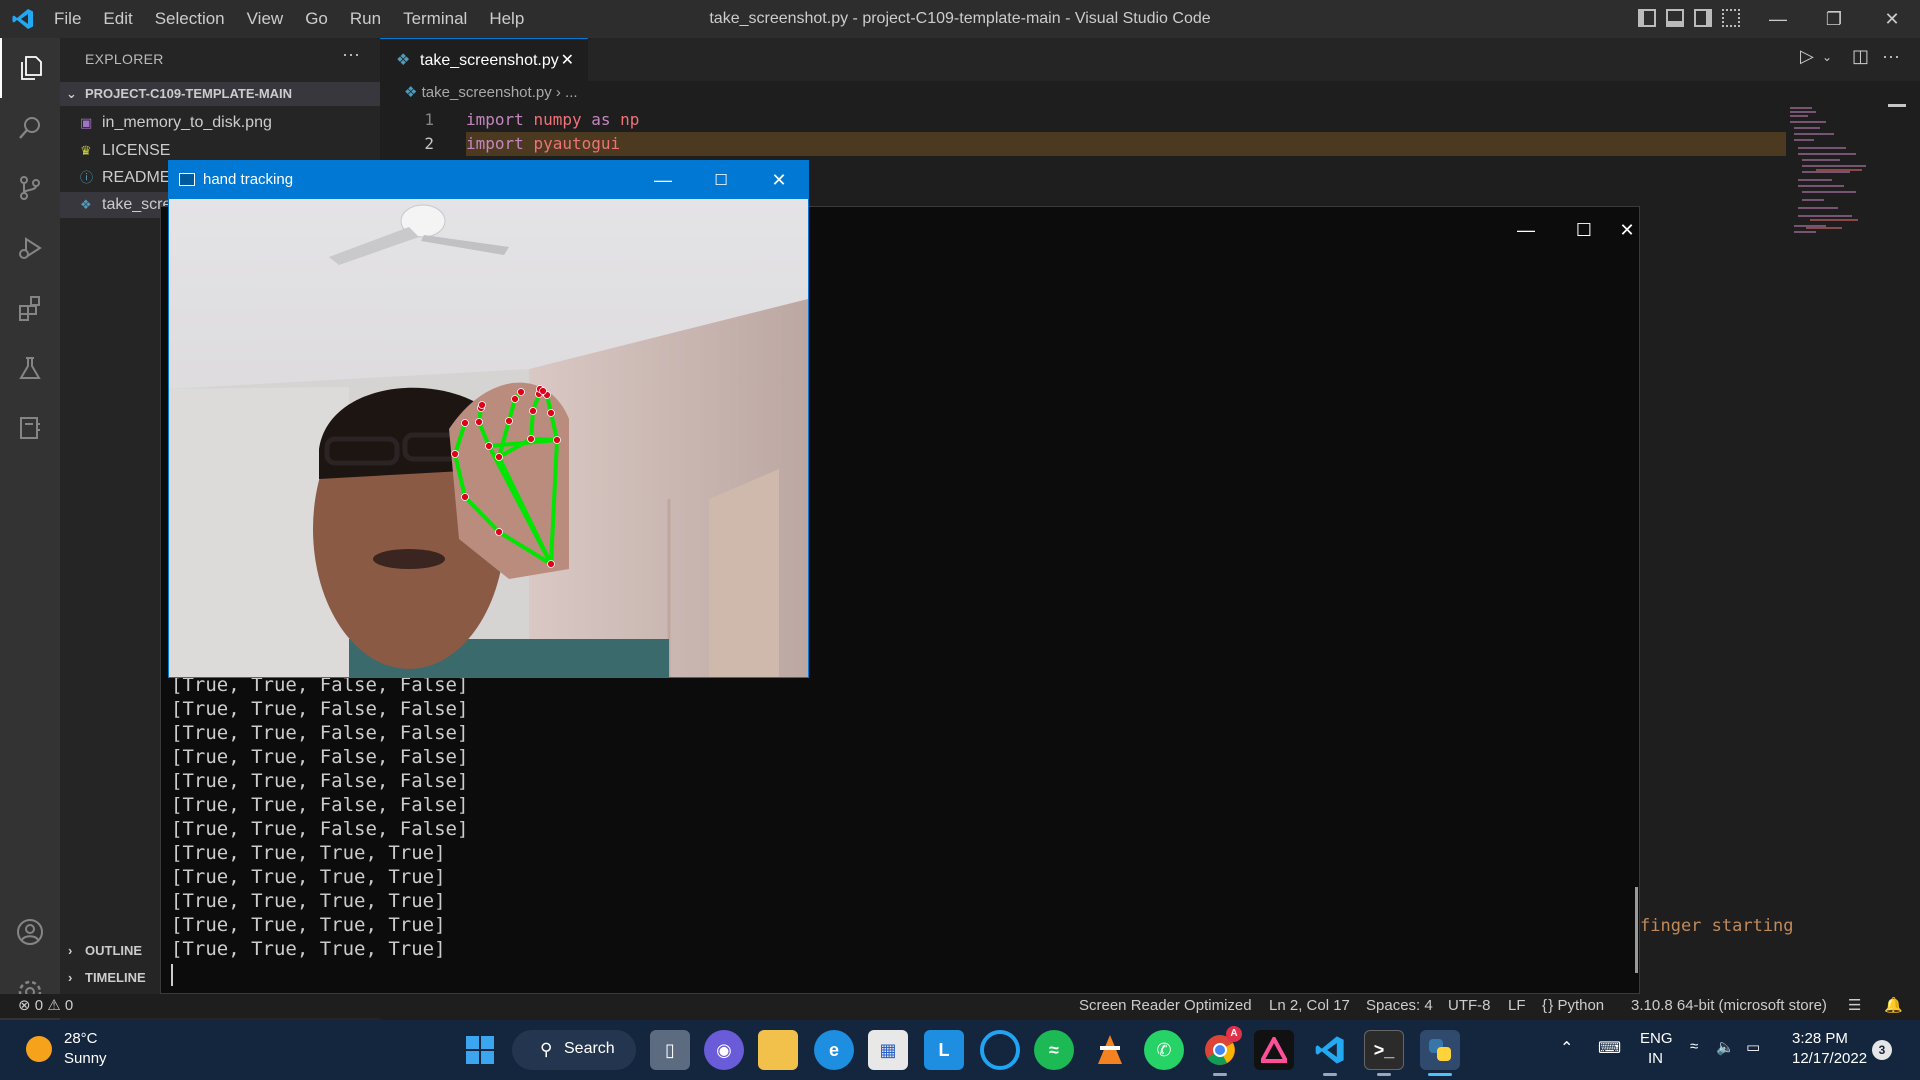 The image size is (1920, 1080). Describe the element at coordinates (1165, 1006) in the screenshot. I see `screen-reader-status: Screen Reader Optimized` at that location.